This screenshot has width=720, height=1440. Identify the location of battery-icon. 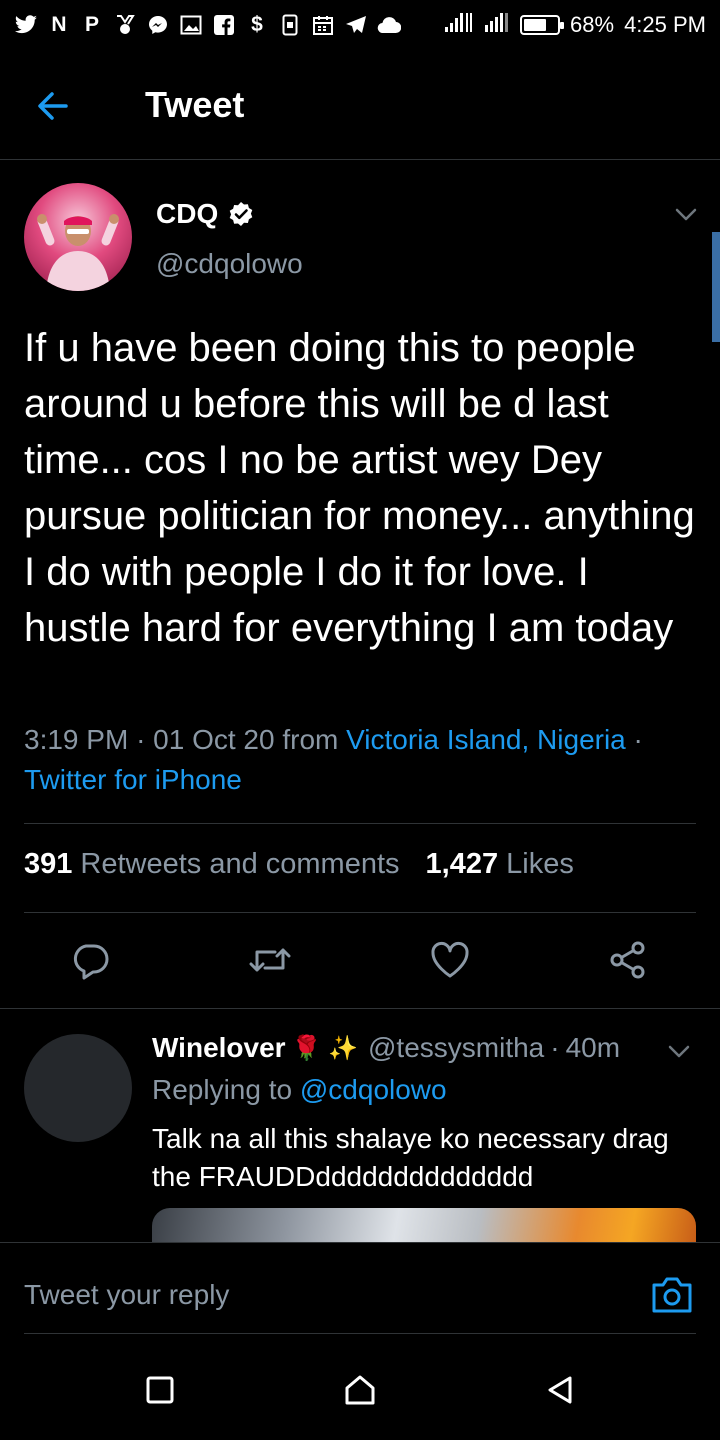
(542, 25).